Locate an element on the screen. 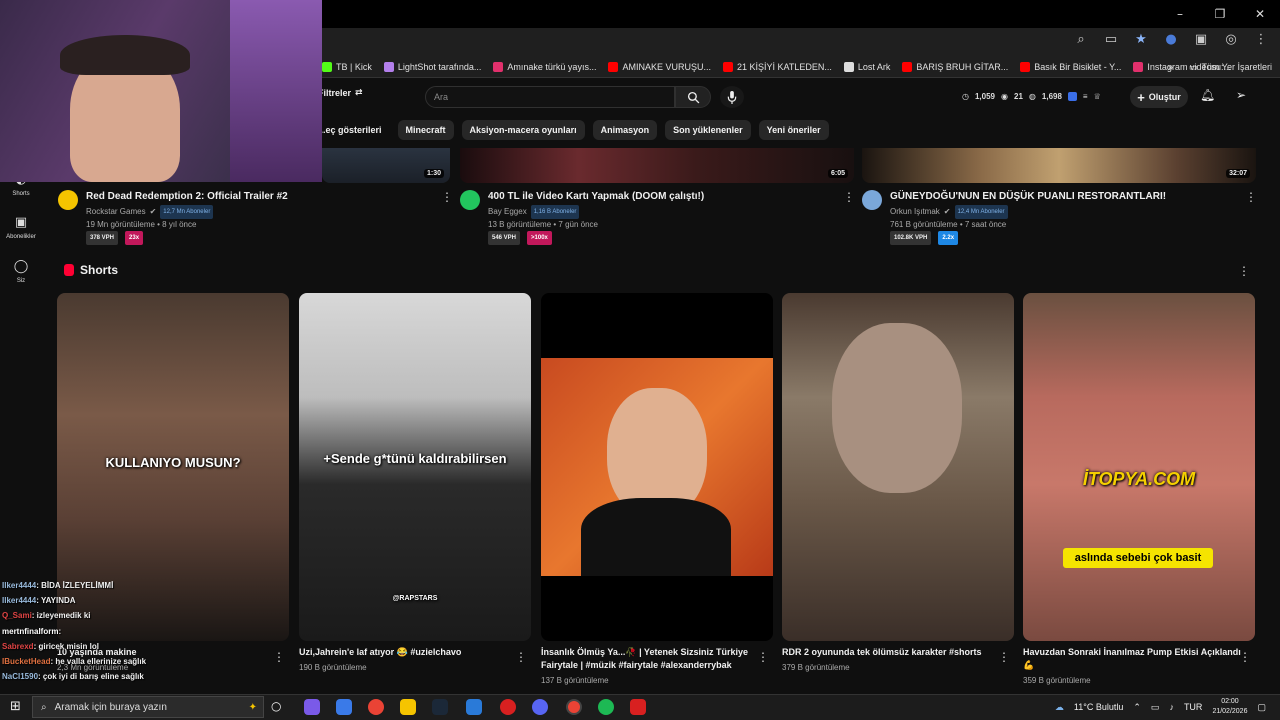 The image size is (1280, 720). create-button: + Oluştur is located at coordinates (1159, 97).